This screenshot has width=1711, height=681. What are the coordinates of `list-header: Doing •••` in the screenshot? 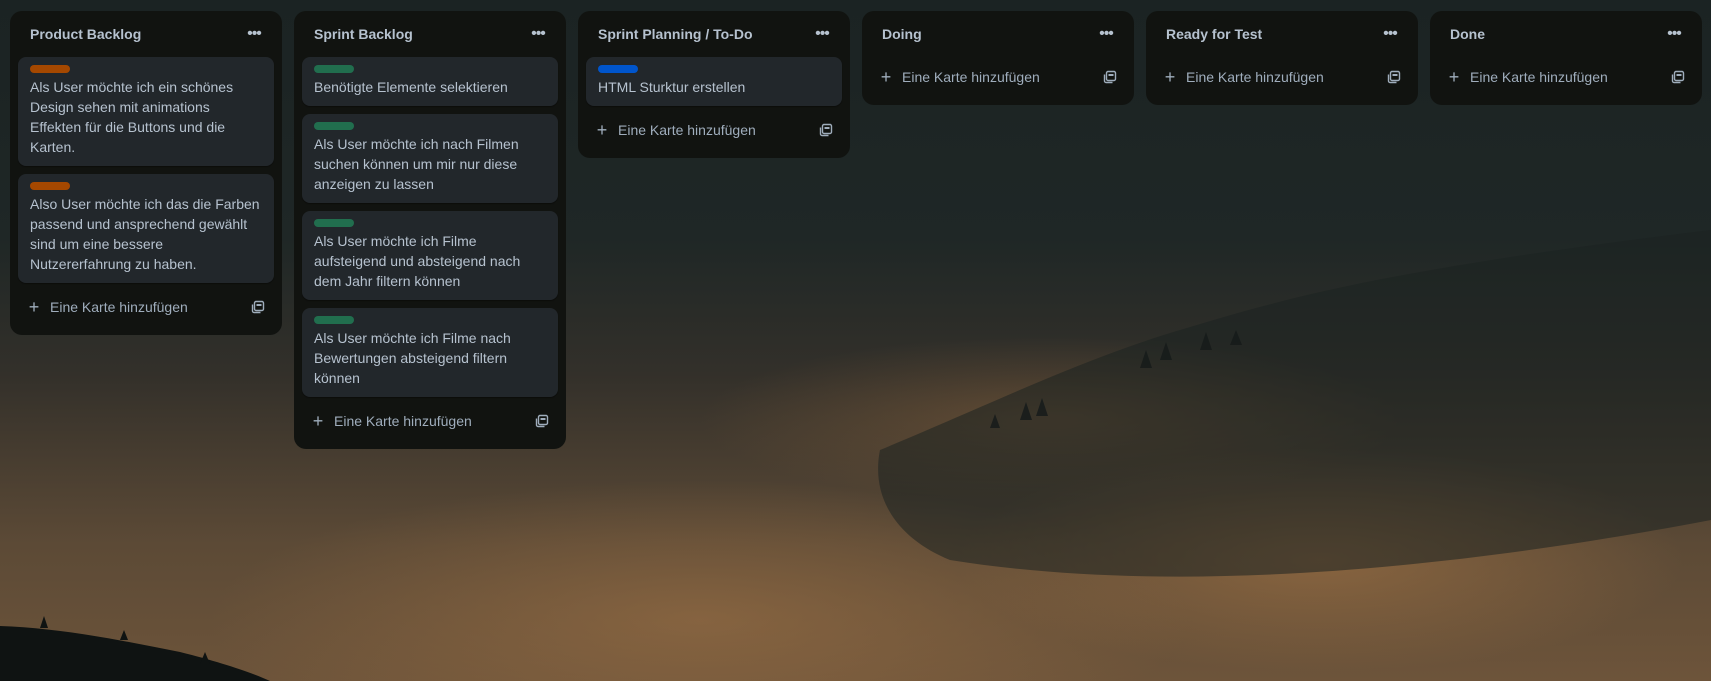 It's located at (998, 34).